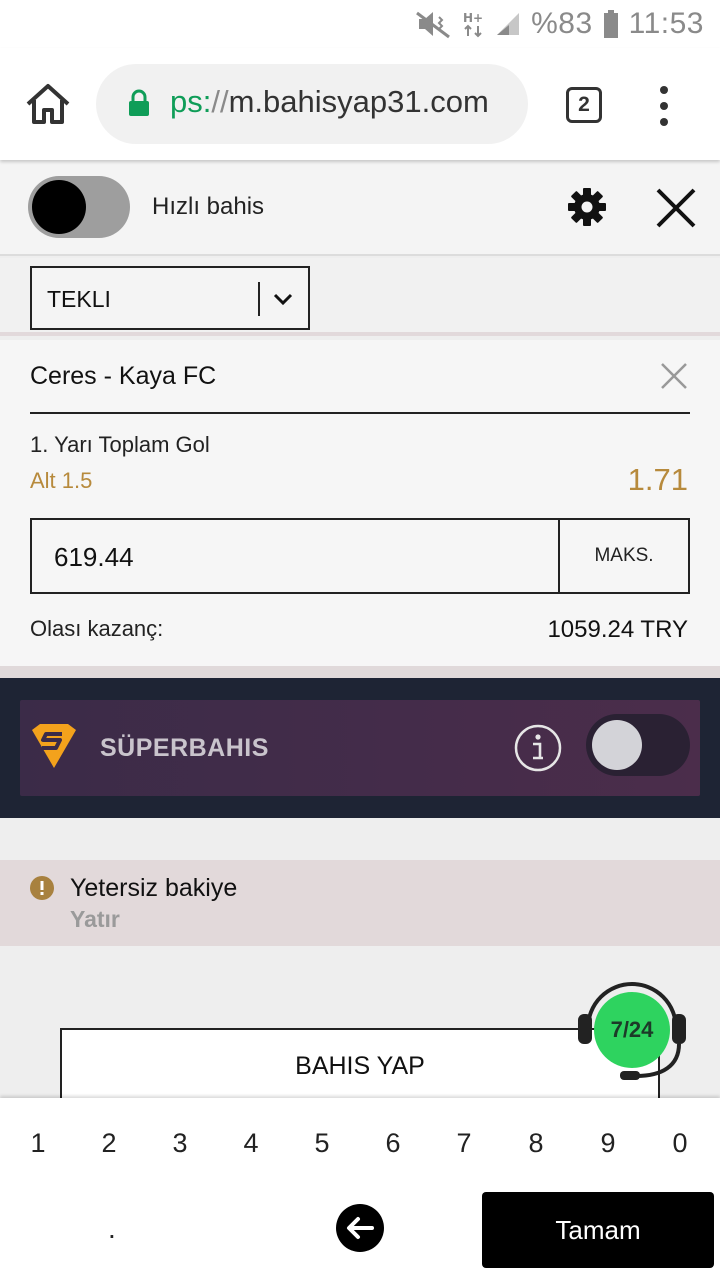 The width and height of the screenshot is (720, 1280). I want to click on home-button, so click(48, 104).